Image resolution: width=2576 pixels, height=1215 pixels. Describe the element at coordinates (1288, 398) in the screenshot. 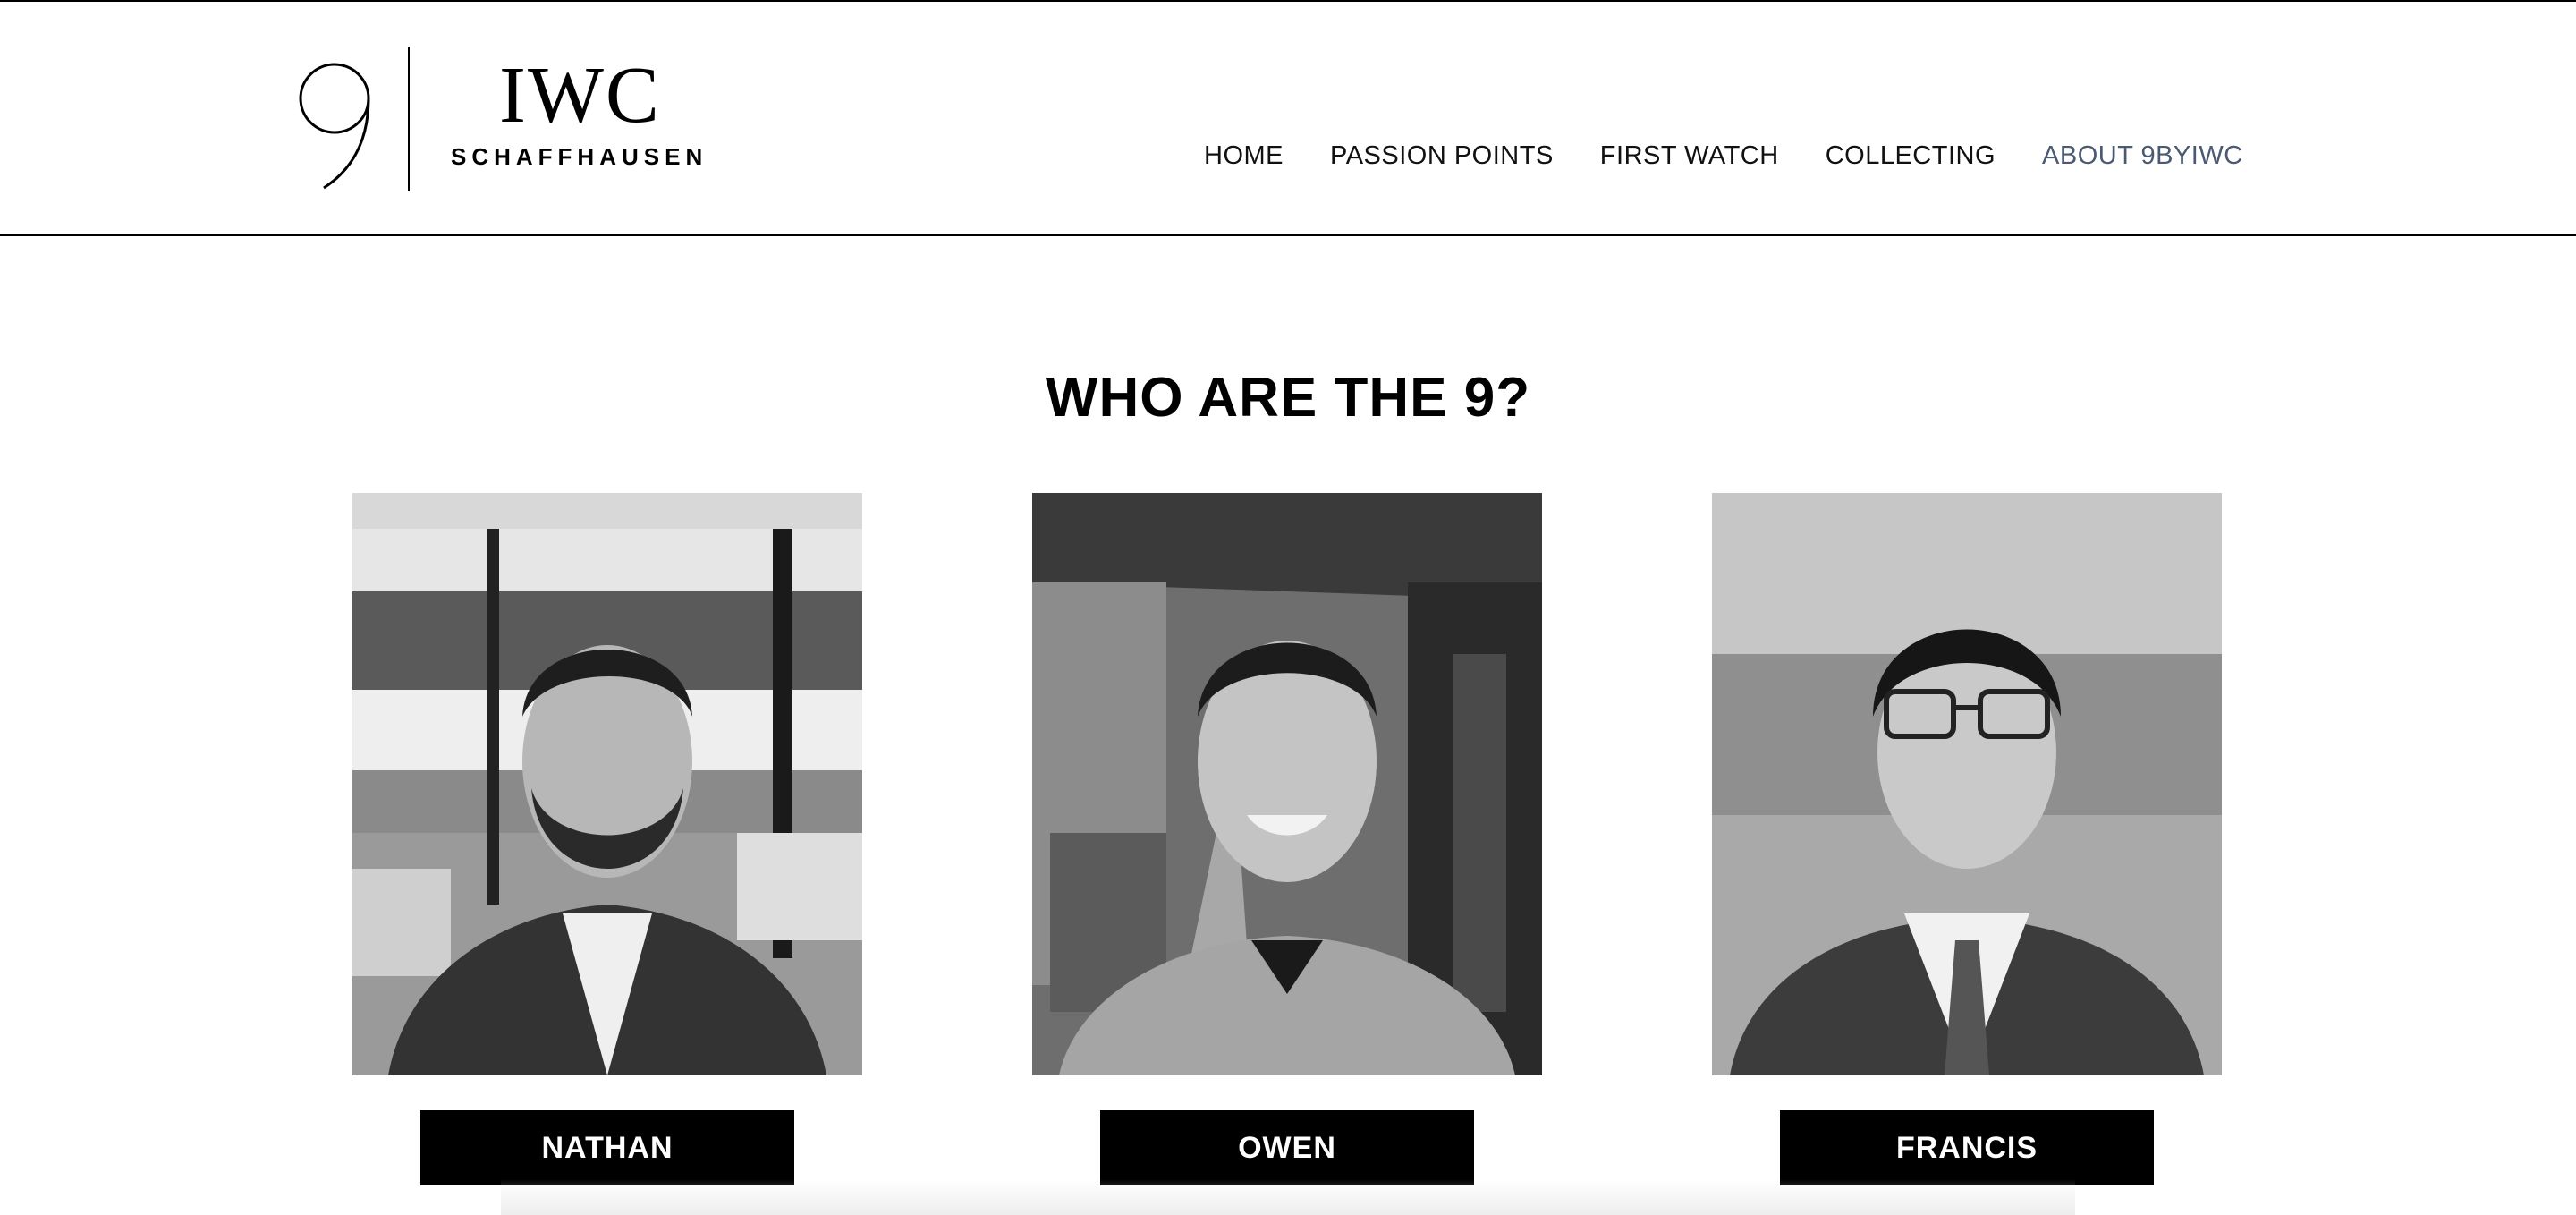

I see `page-title: WHO ARE THE 9?` at that location.